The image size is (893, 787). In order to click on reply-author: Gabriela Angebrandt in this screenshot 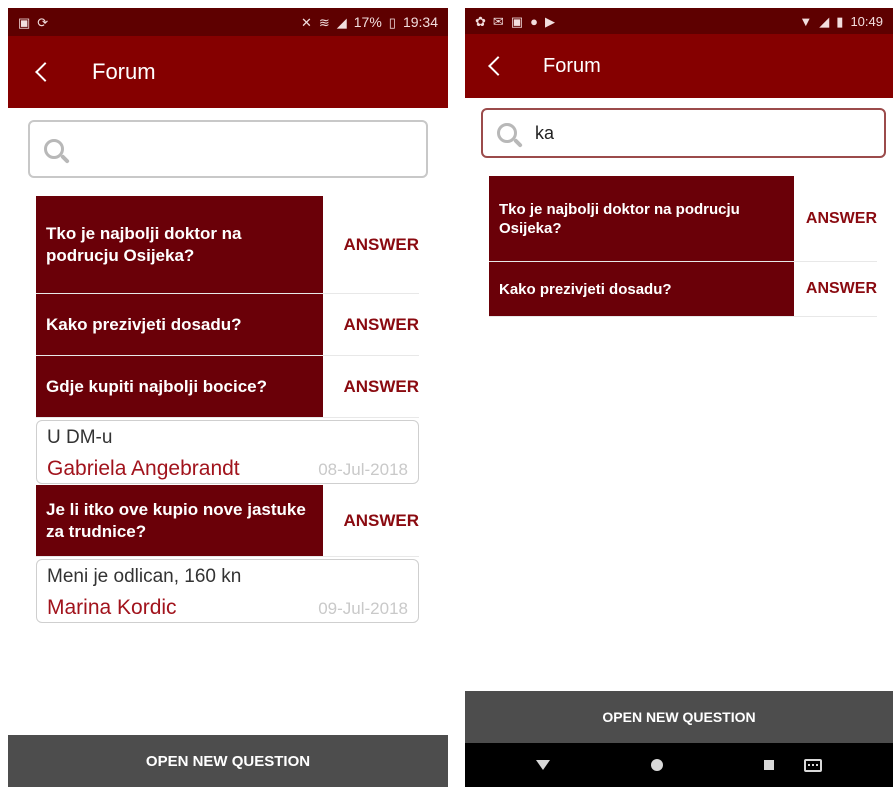, I will do `click(143, 468)`.